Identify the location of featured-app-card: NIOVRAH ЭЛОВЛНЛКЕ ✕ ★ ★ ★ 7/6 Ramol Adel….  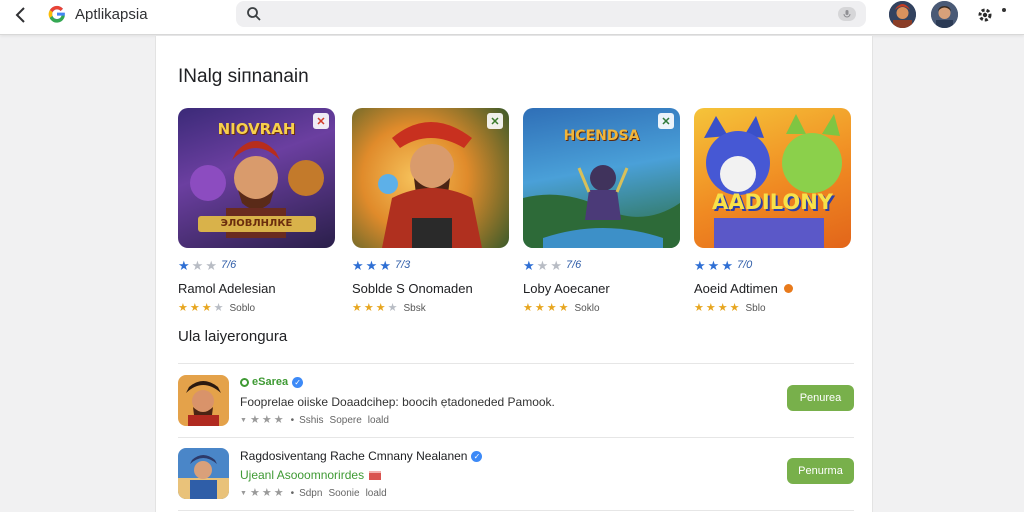
(258, 211).